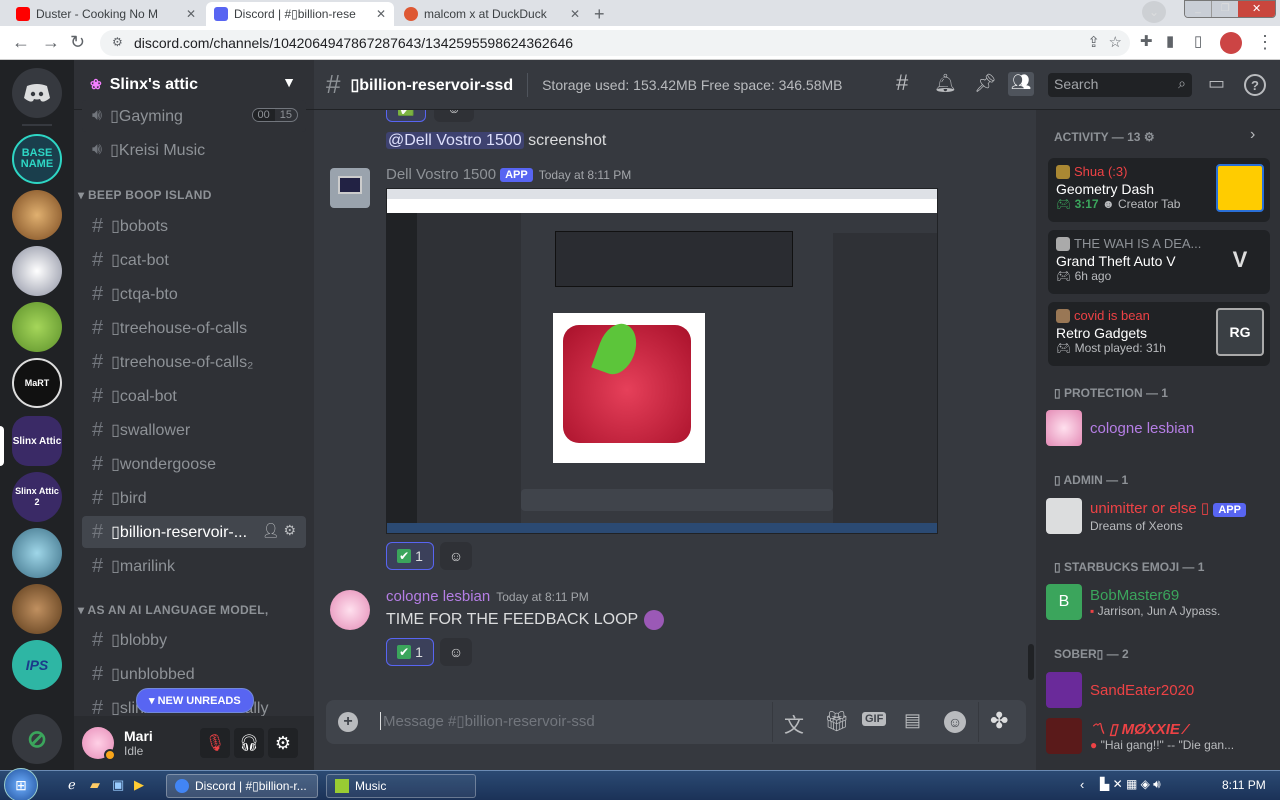 Image resolution: width=1280 pixels, height=800 pixels. What do you see at coordinates (289, 82) in the screenshot?
I see `chevron-down-icon: ▼` at bounding box center [289, 82].